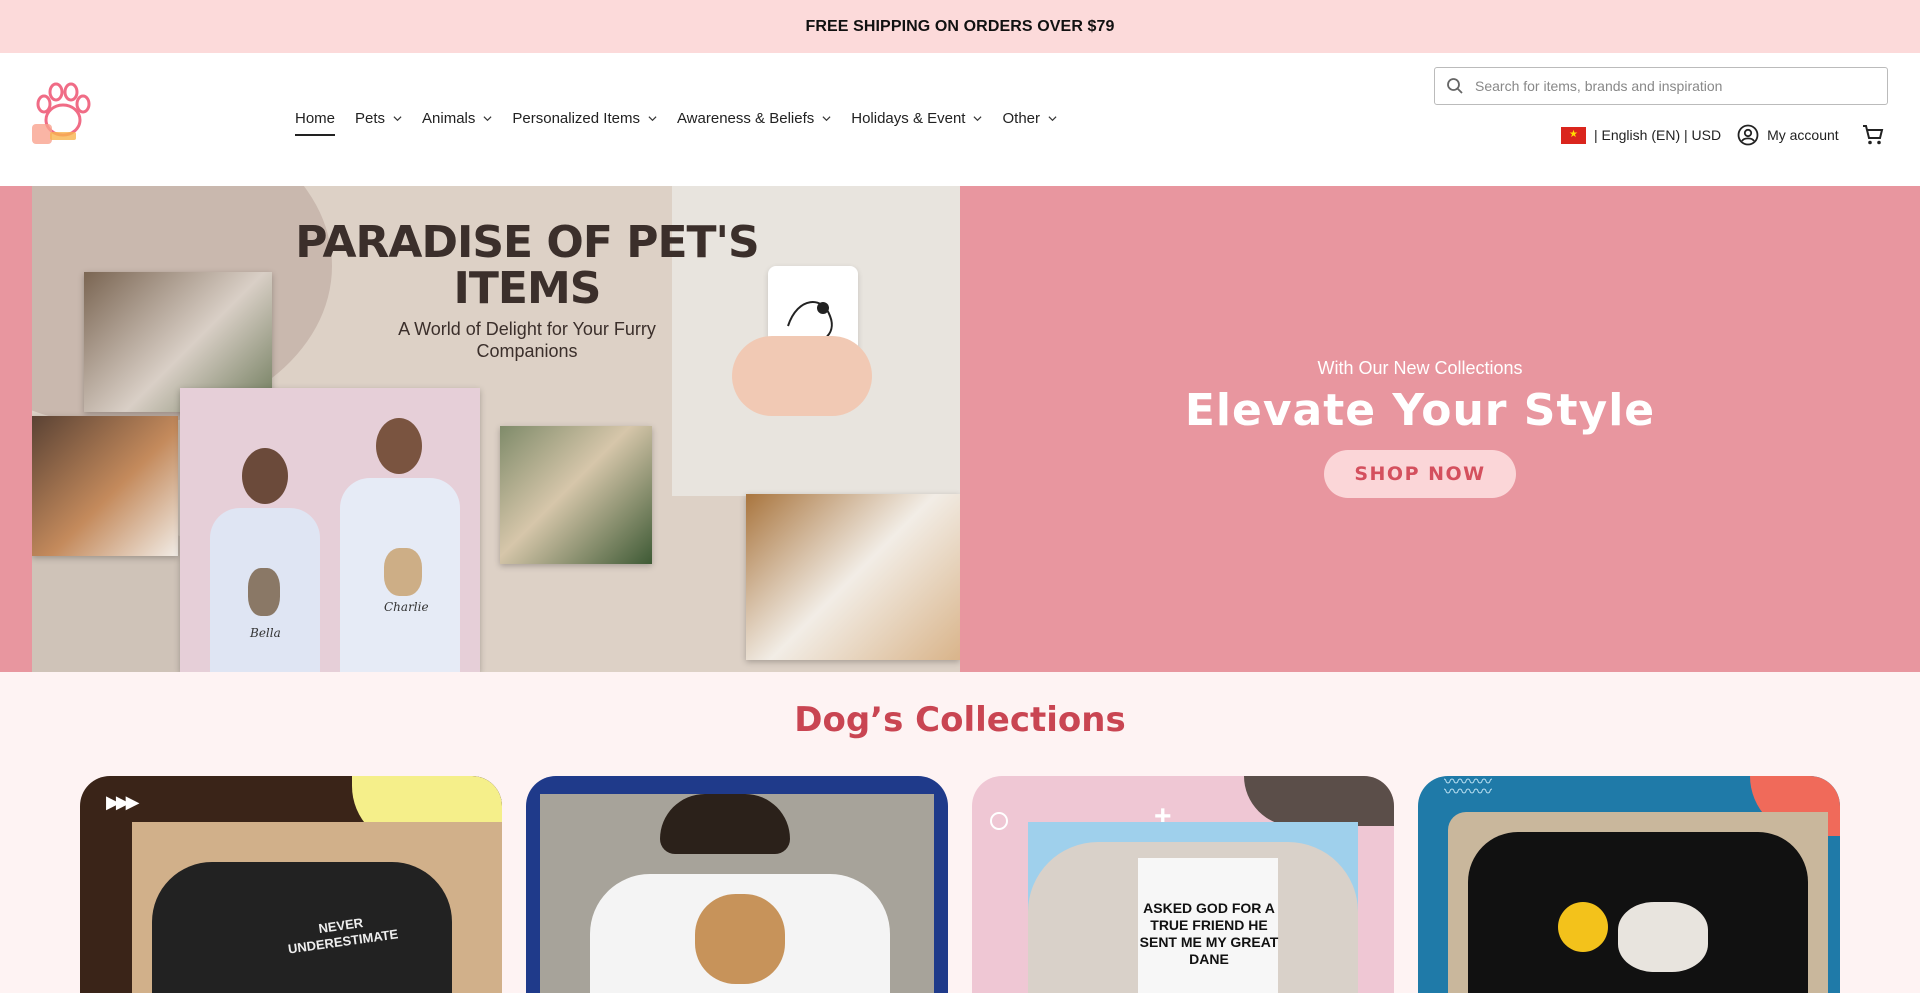  What do you see at coordinates (1468, 788) in the screenshot?
I see `wave-lines-icon: 〰〰〰 〰〰〰` at bounding box center [1468, 788].